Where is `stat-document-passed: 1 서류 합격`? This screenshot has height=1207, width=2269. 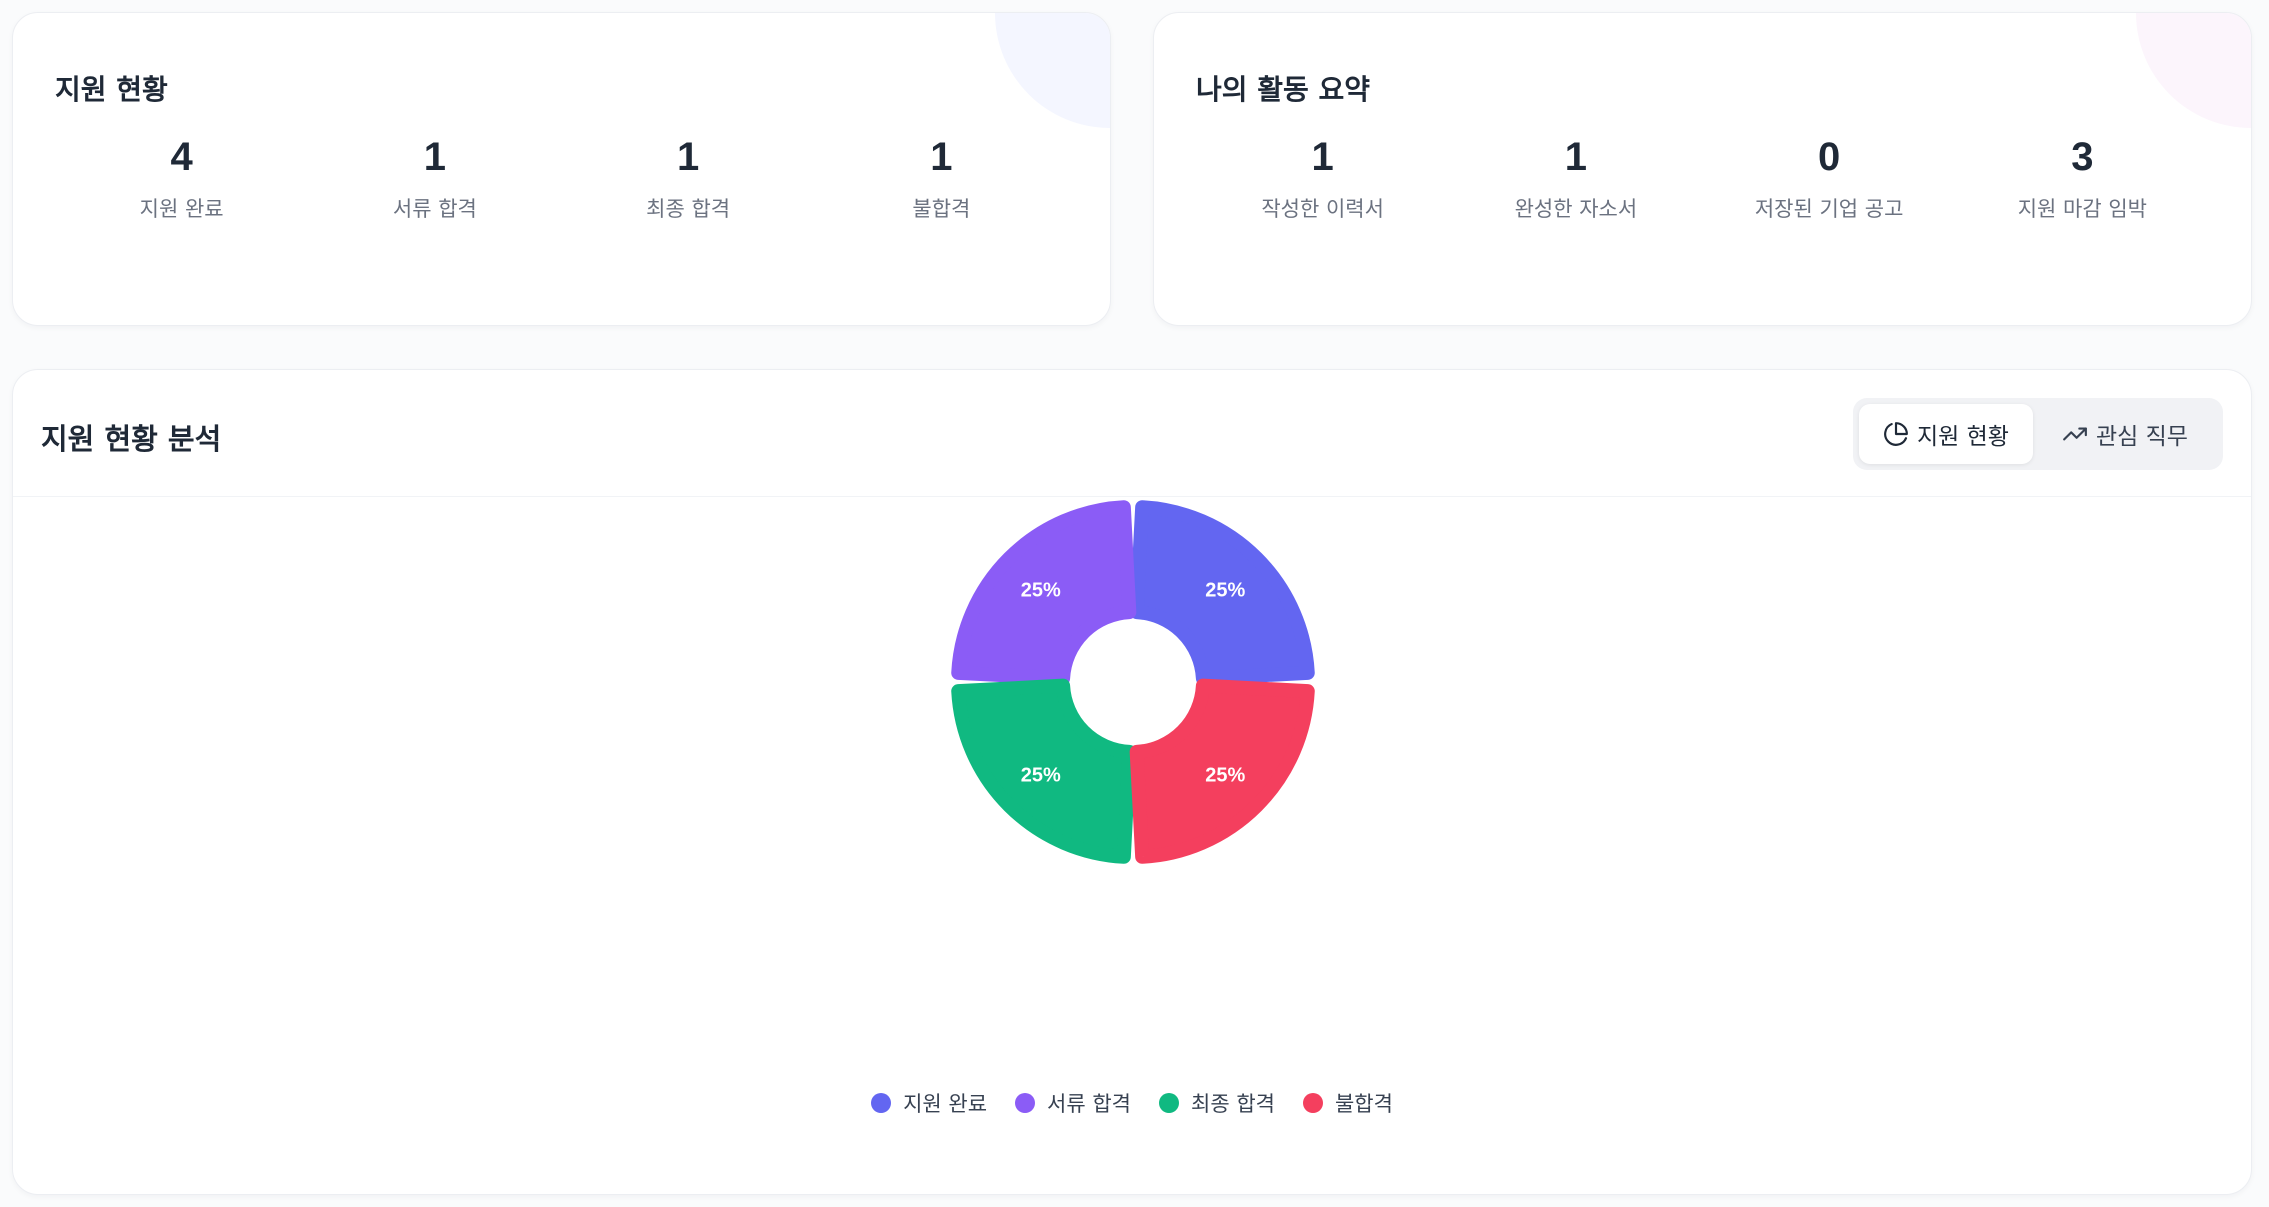 stat-document-passed: 1 서류 합격 is located at coordinates (434, 179).